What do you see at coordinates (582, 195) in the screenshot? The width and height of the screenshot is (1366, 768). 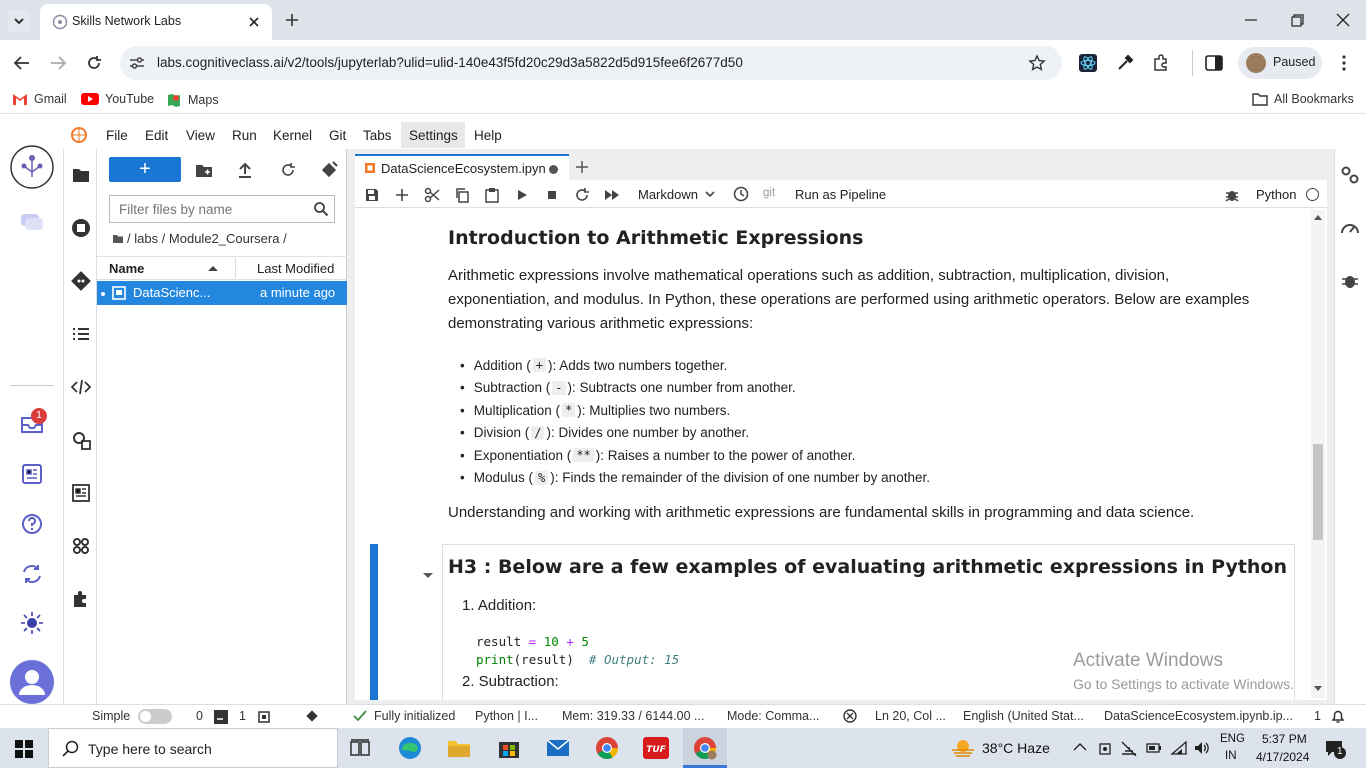 I see `restart-icon` at bounding box center [582, 195].